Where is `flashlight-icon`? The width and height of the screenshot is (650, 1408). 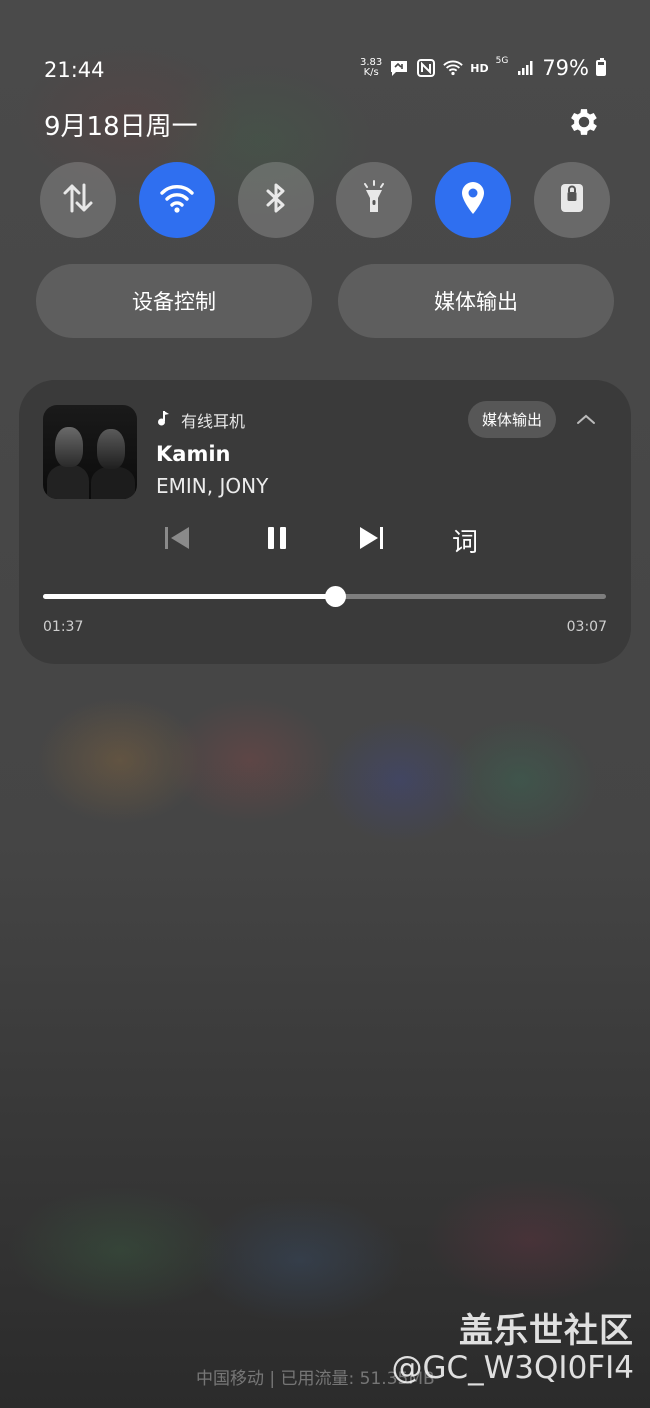
flashlight-icon is located at coordinates (374, 200).